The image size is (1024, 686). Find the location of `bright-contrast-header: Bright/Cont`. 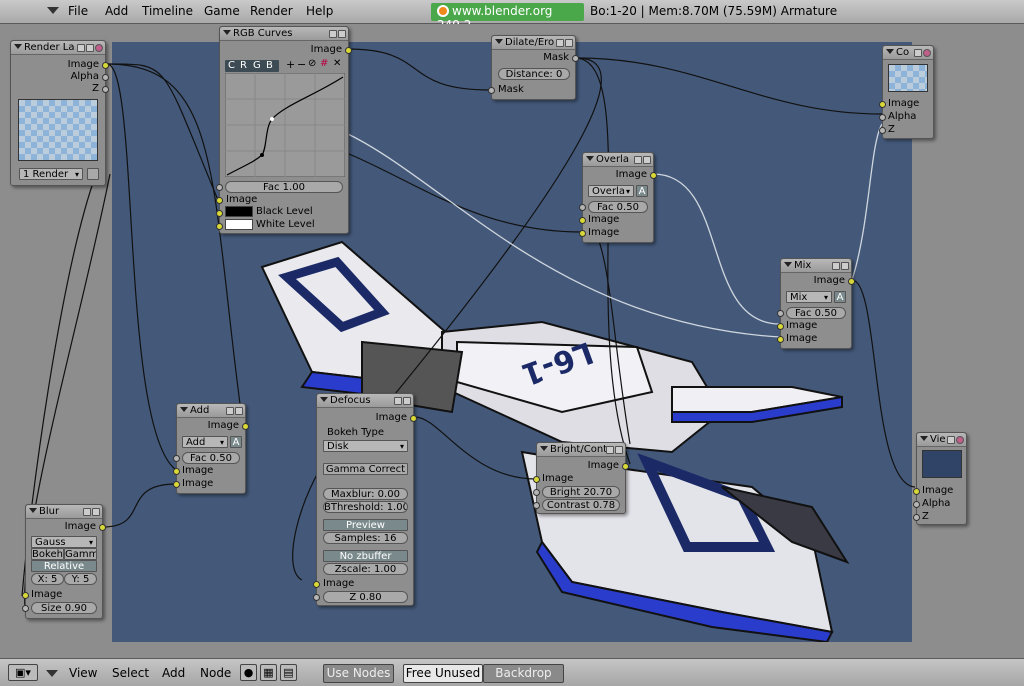

bright-contrast-header: Bright/Cont is located at coordinates (581, 450).